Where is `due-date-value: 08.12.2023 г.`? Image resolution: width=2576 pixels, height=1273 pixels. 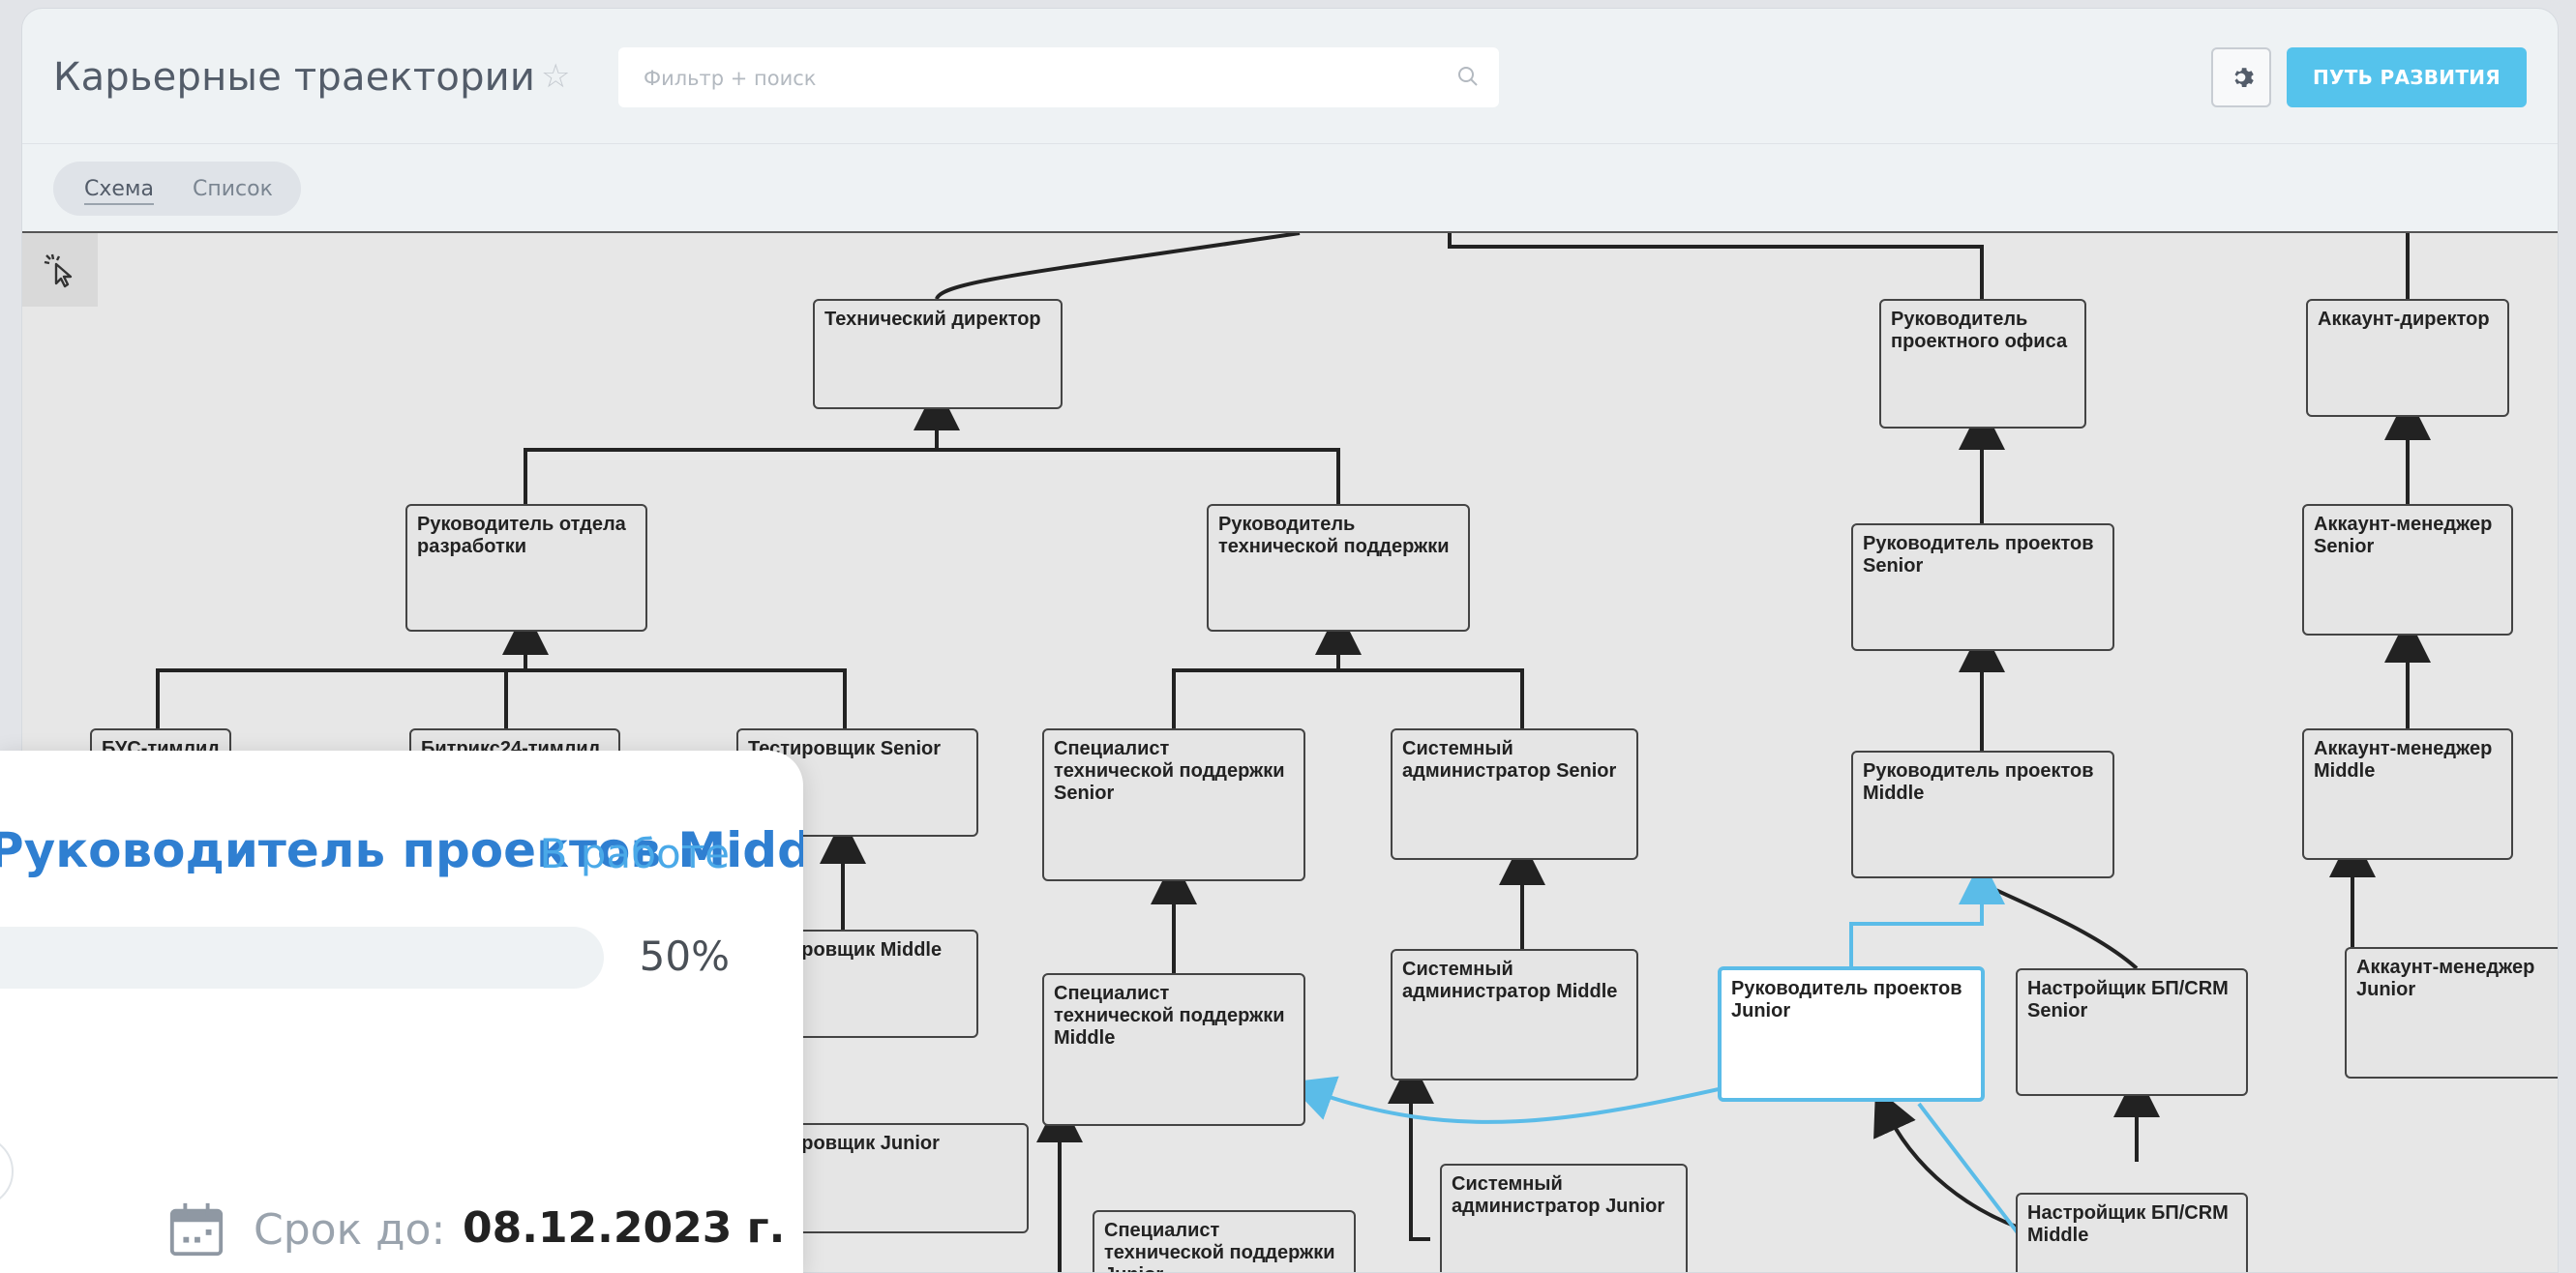
due-date-value: 08.12.2023 г. is located at coordinates (624, 1228).